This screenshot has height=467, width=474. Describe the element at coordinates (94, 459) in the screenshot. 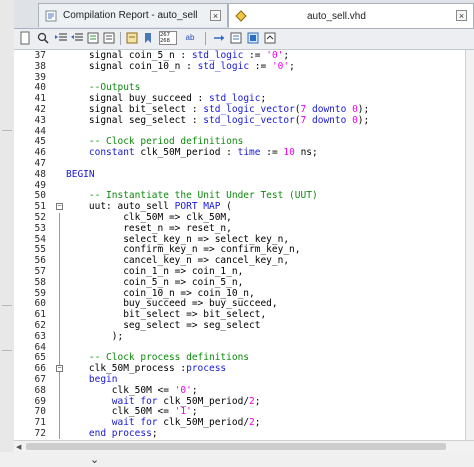

I see `chevron-down-icon: ⌄` at that location.